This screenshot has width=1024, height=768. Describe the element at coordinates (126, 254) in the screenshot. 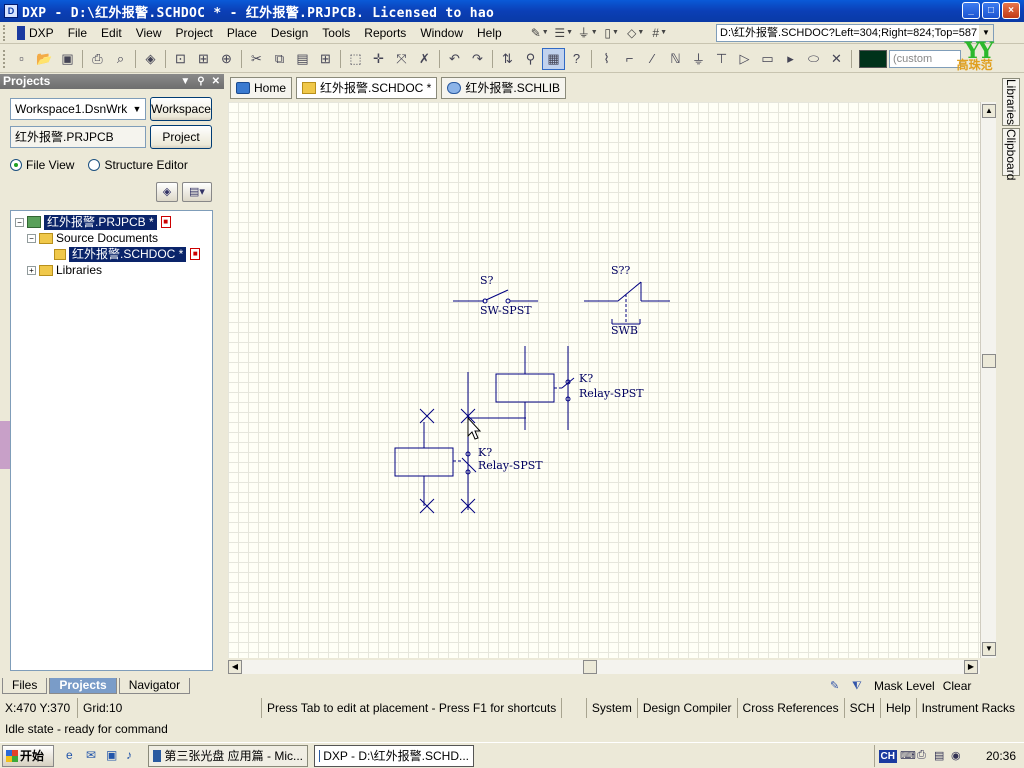

I see `tree-item-schdoc: 红外报警.SCHDOC * ■` at that location.